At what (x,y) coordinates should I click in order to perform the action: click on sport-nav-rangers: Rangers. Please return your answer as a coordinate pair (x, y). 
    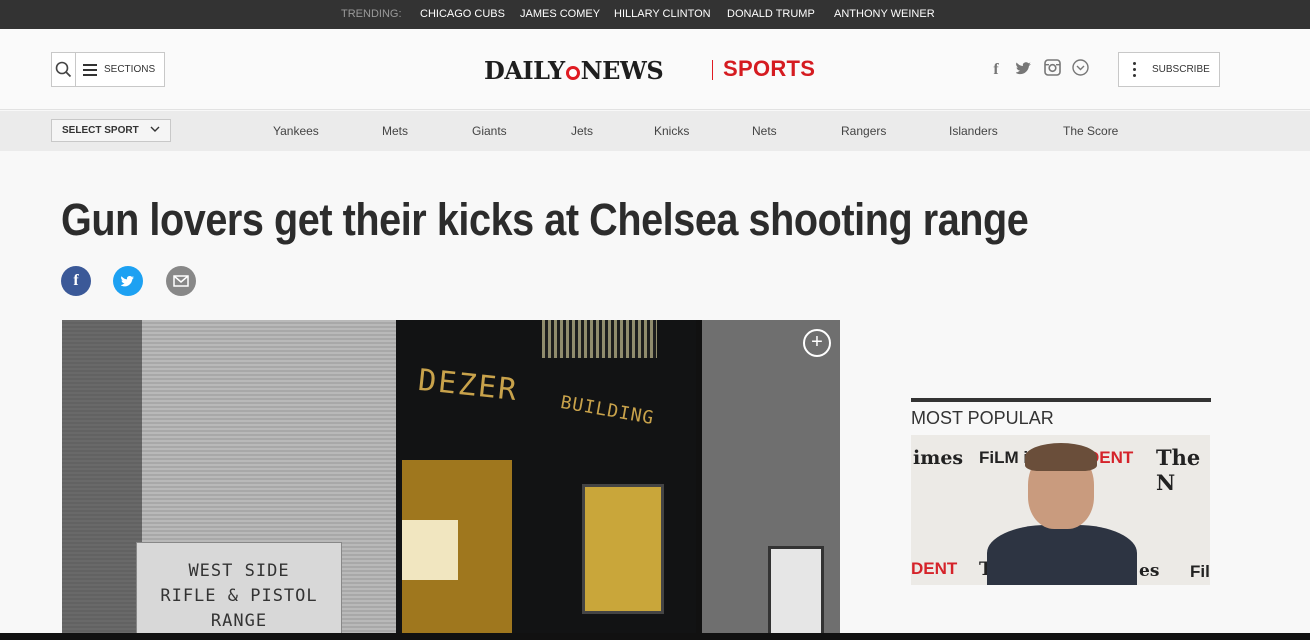
    Looking at the image, I should click on (863, 131).